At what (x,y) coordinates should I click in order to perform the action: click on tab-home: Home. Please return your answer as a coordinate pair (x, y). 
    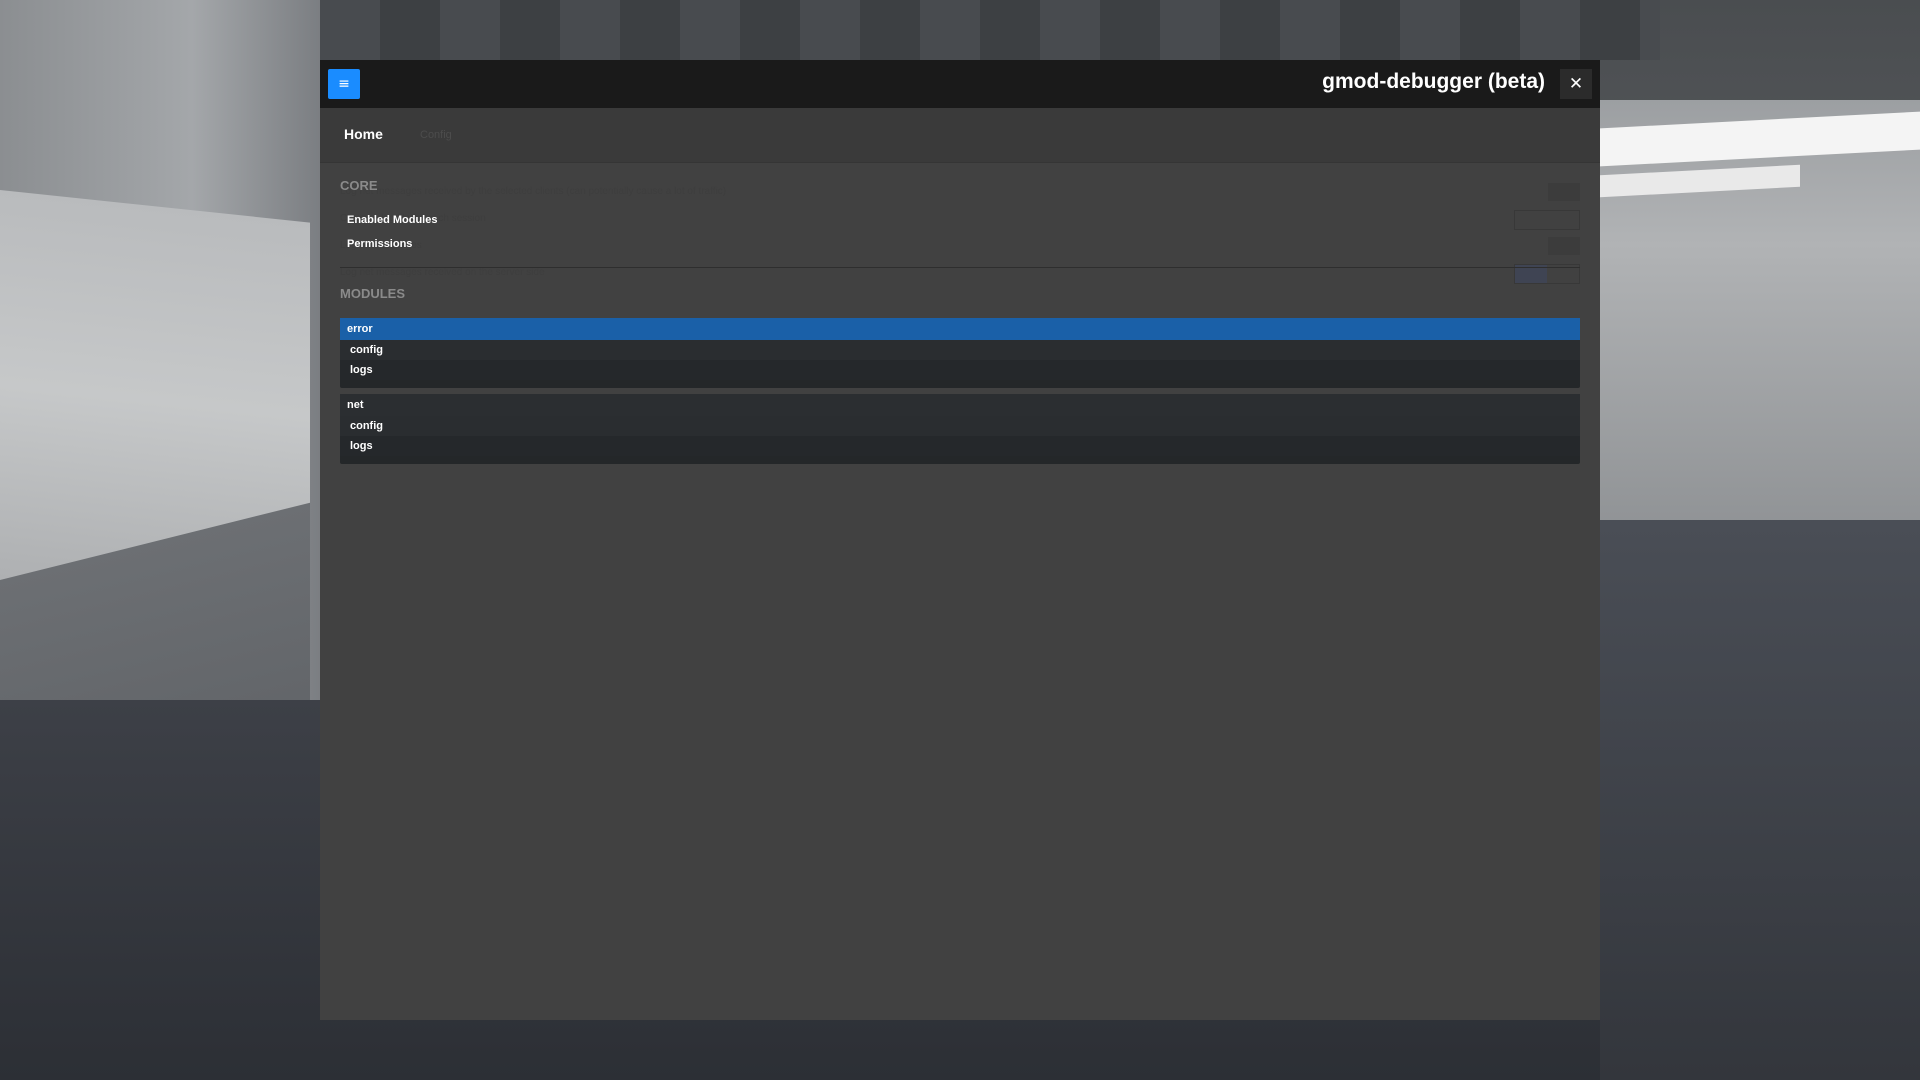
    Looking at the image, I should click on (363, 134).